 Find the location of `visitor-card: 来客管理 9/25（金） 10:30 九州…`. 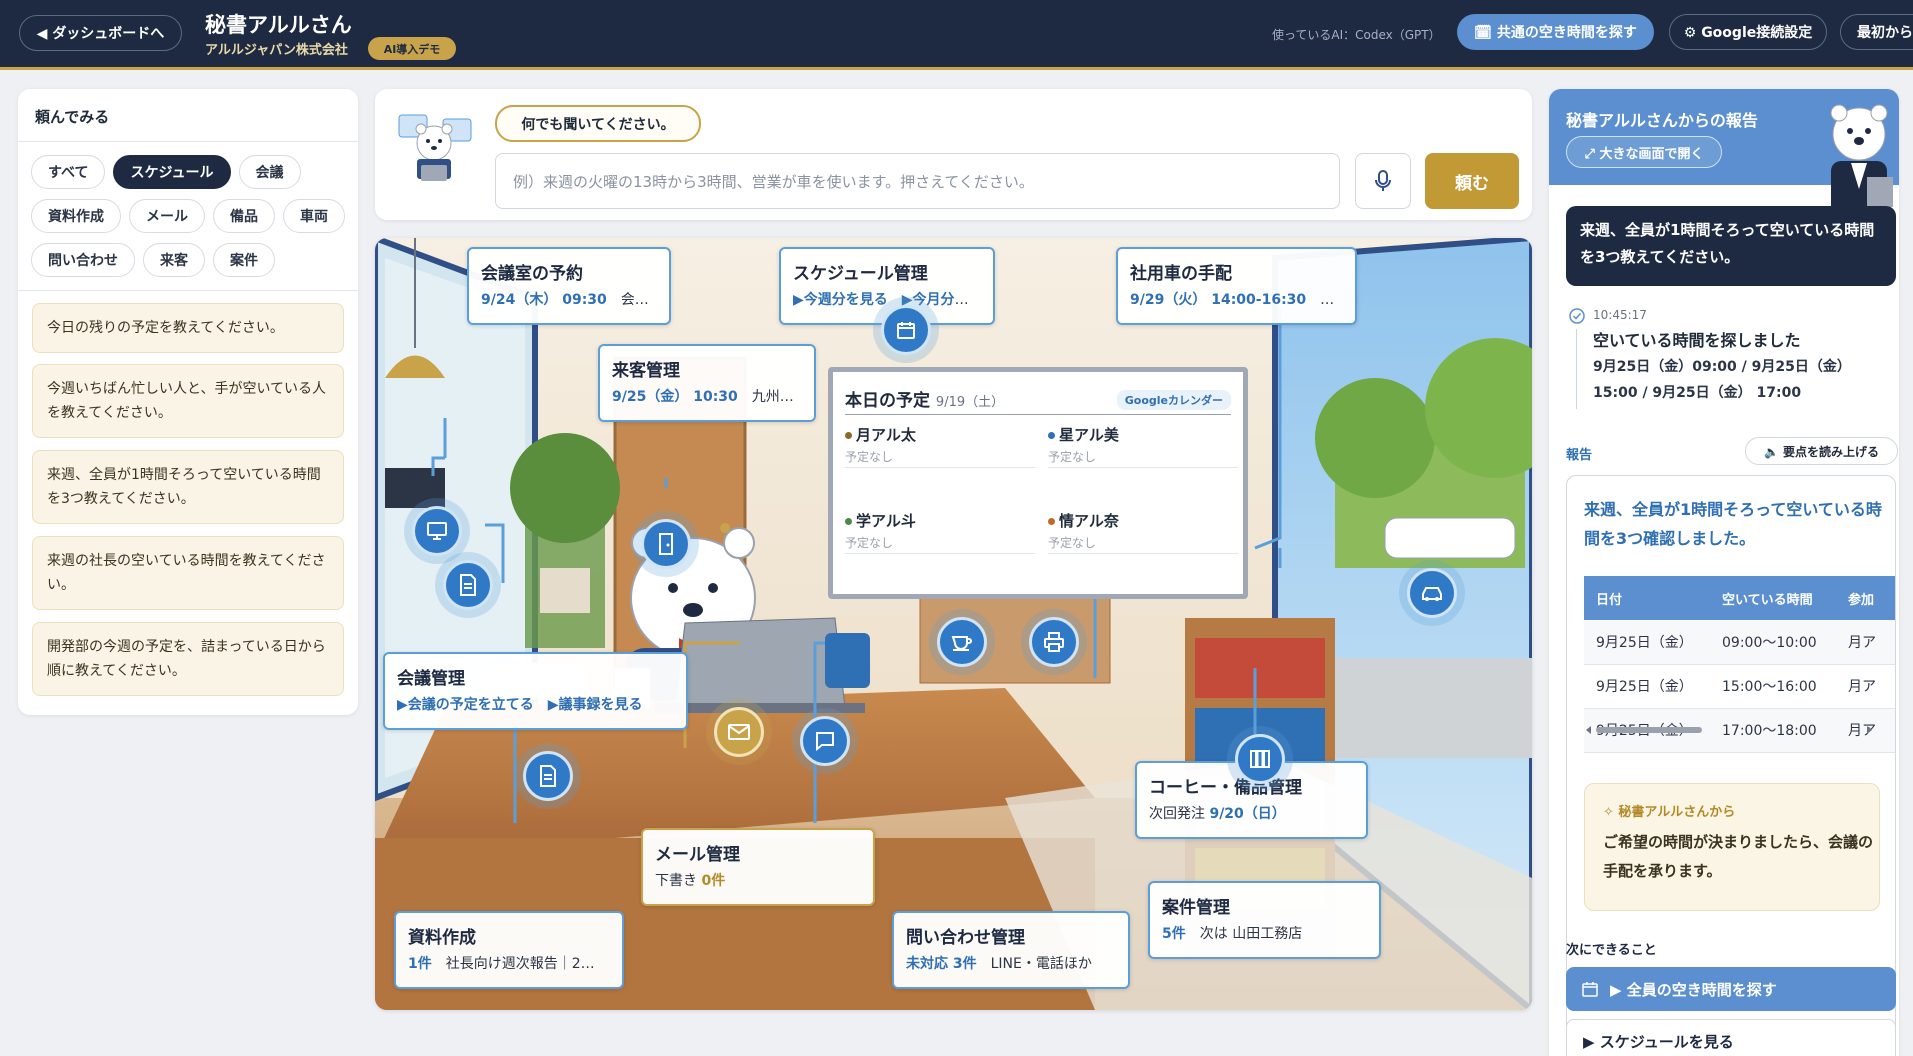

visitor-card: 来客管理 9/25（金） 10:30 九州… is located at coordinates (707, 383).